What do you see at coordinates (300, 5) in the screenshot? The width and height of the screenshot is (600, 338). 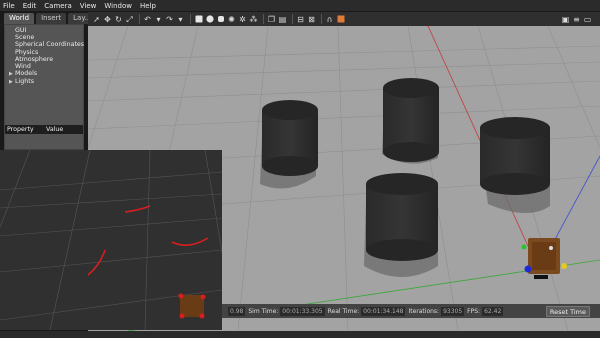 I see `menu-bar: File Edit Camera View Window Help` at bounding box center [300, 5].